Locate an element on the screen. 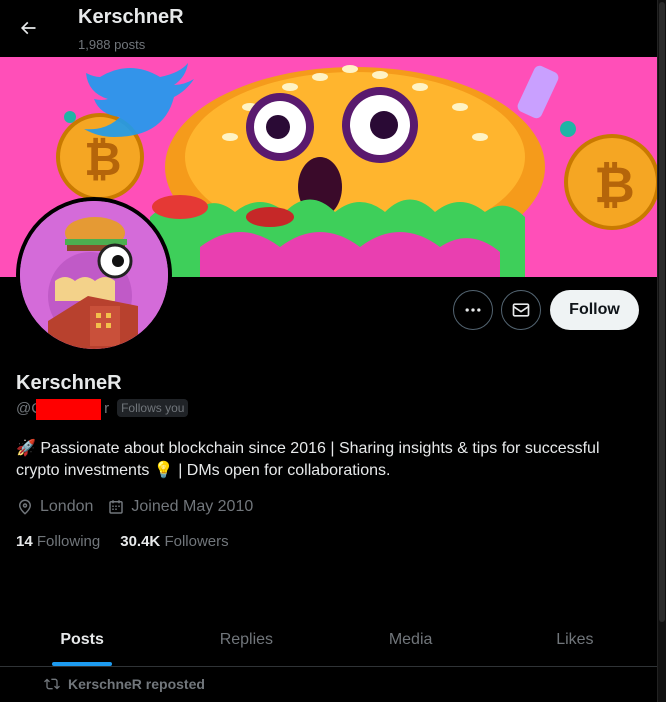 The image size is (666, 702). following-label: Following is located at coordinates (68, 541).